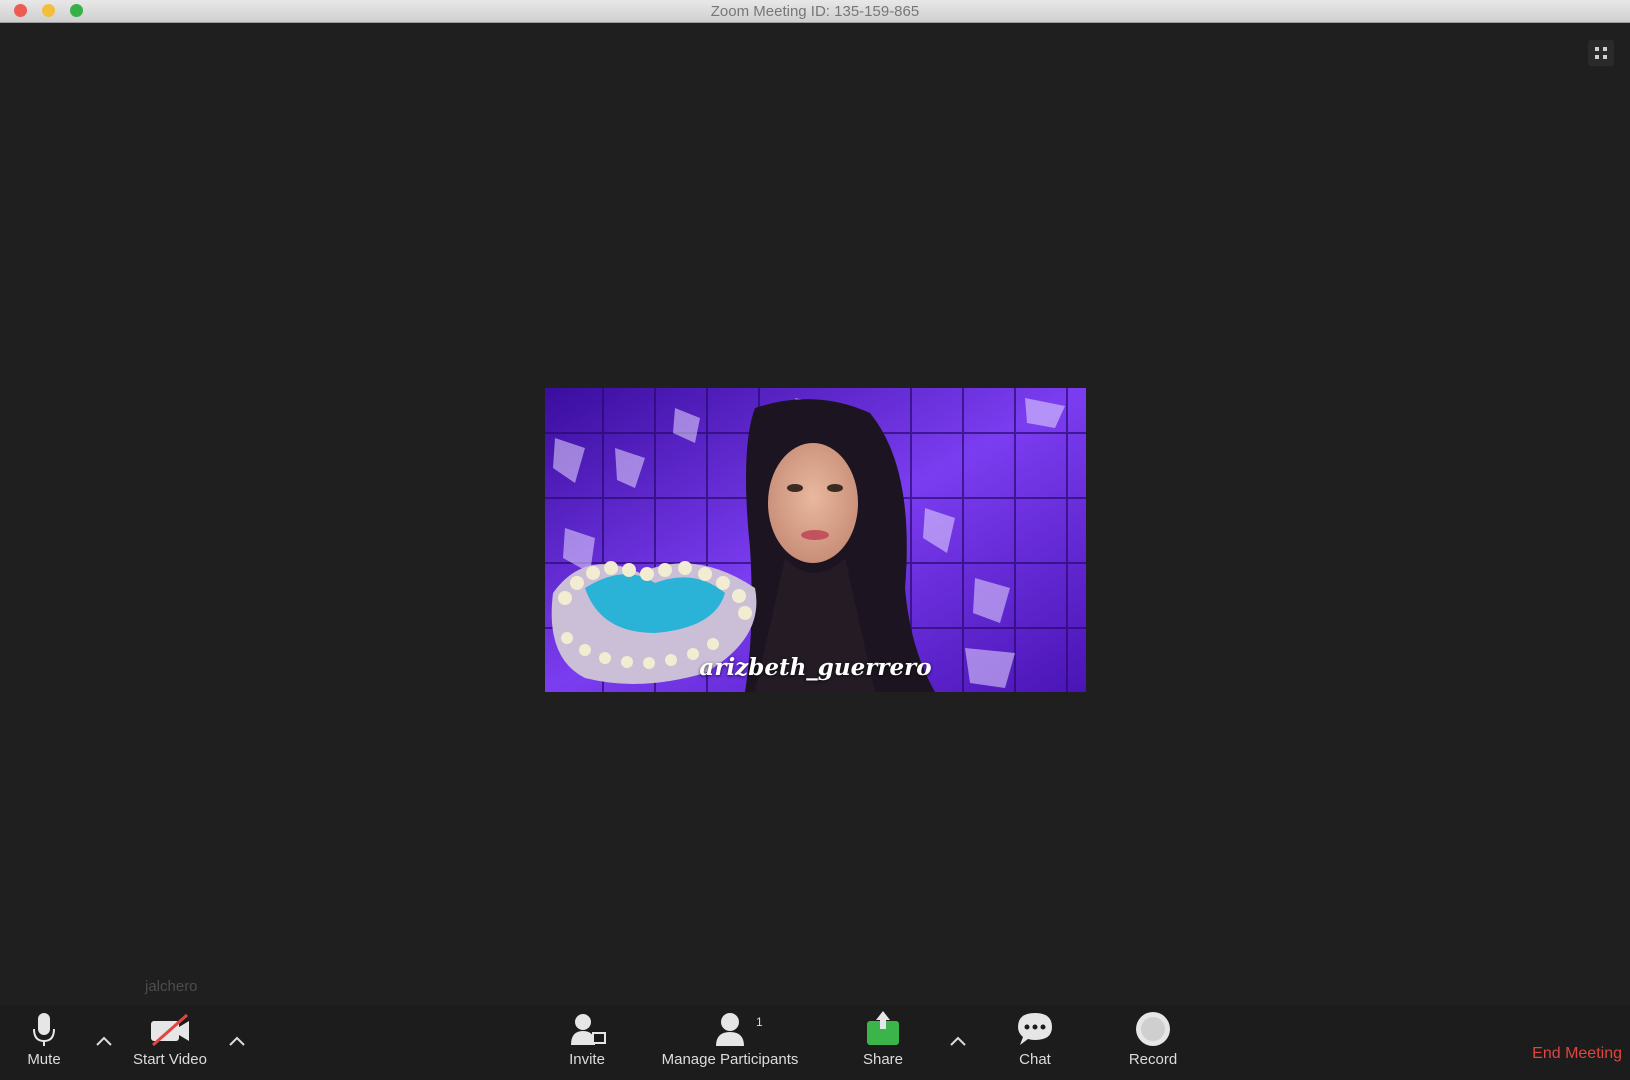 The width and height of the screenshot is (1630, 1080). I want to click on share-screen-icon, so click(883, 1028).